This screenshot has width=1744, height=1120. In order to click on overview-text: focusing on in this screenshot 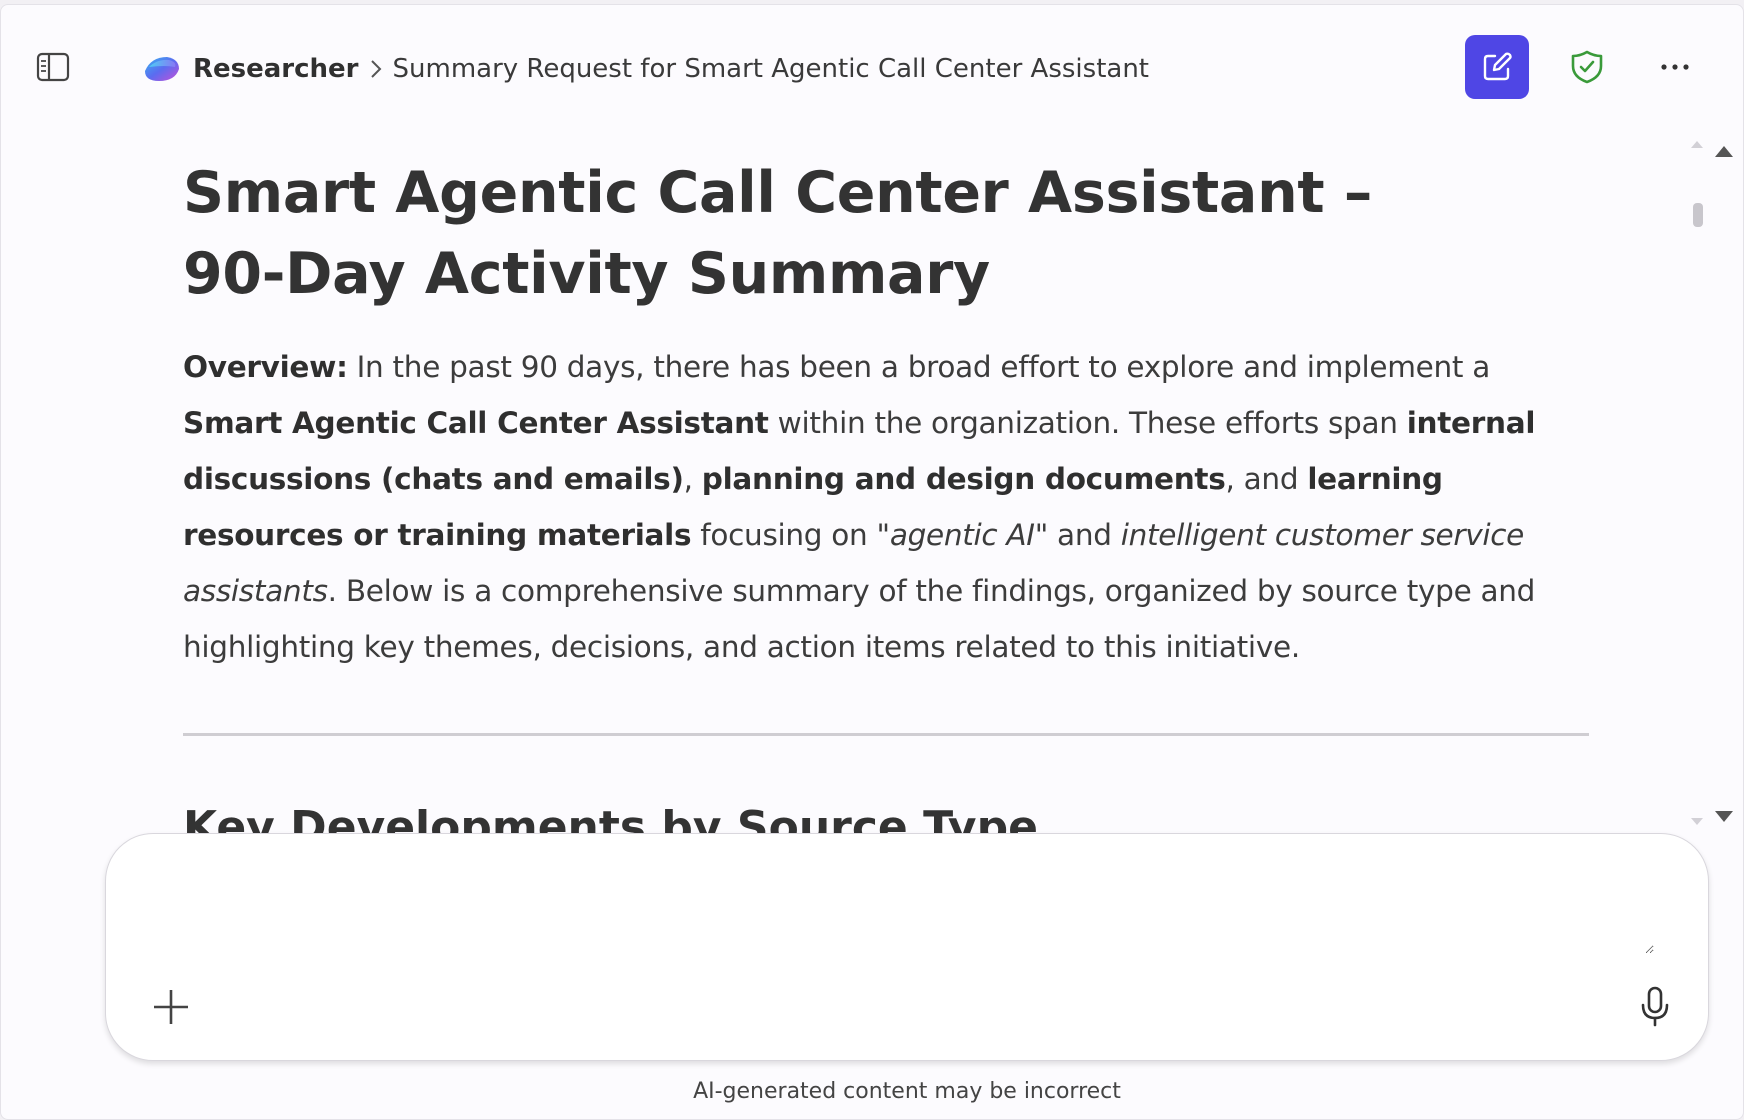, I will do `click(784, 535)`.